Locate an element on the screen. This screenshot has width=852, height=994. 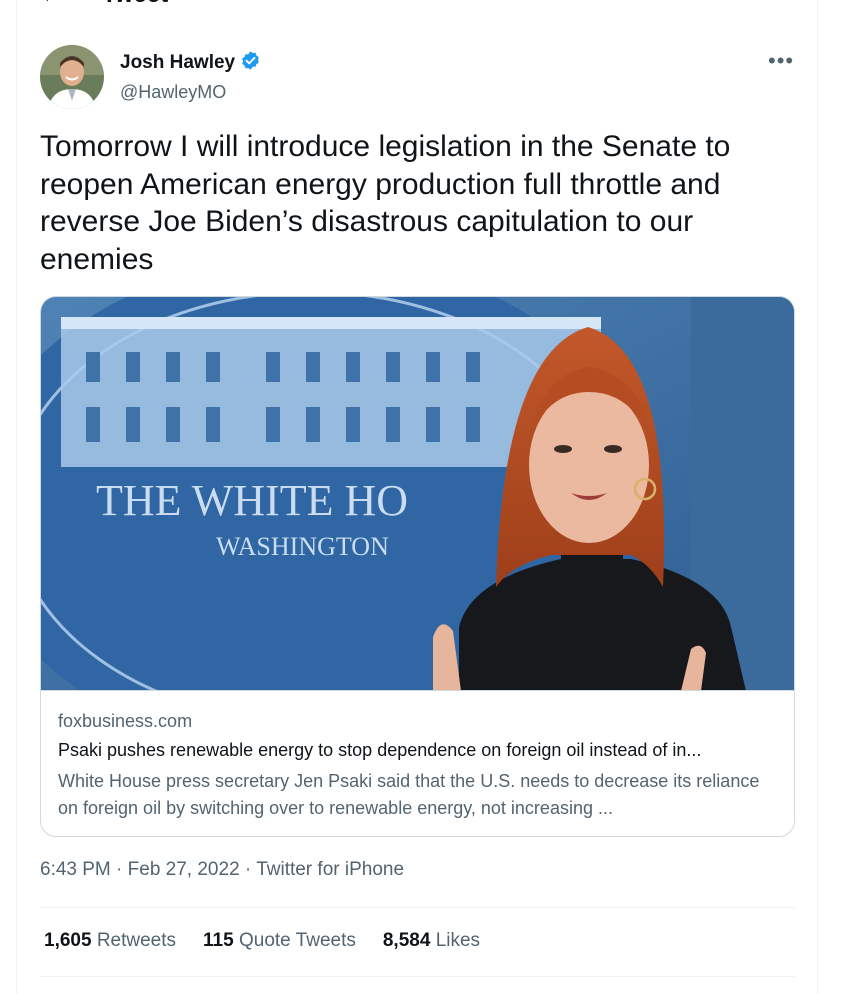
more-options-icon: ••• is located at coordinates (781, 61).